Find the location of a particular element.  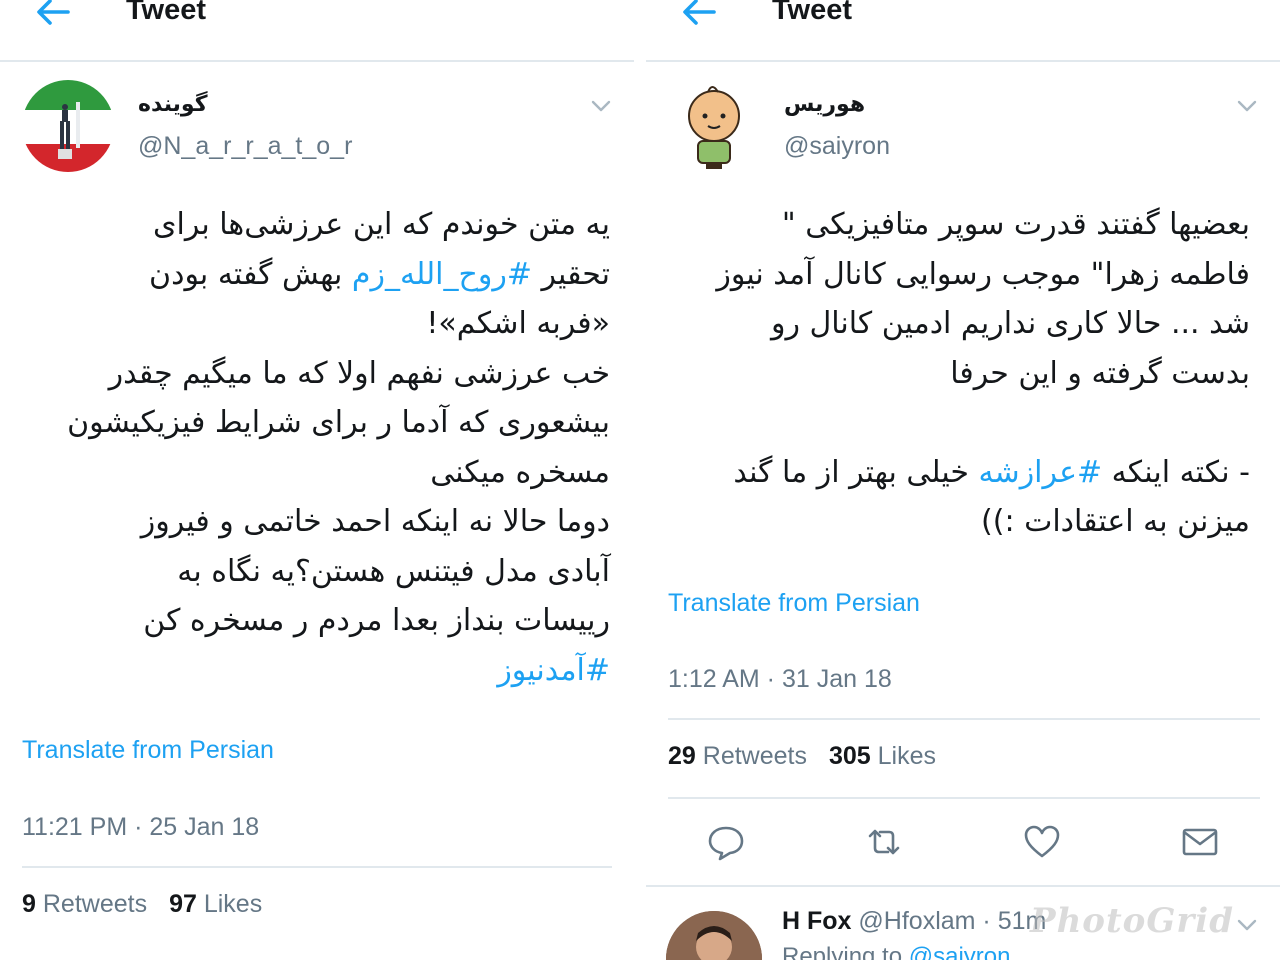

tweet-line-text: تحقیر is located at coordinates (570, 274).